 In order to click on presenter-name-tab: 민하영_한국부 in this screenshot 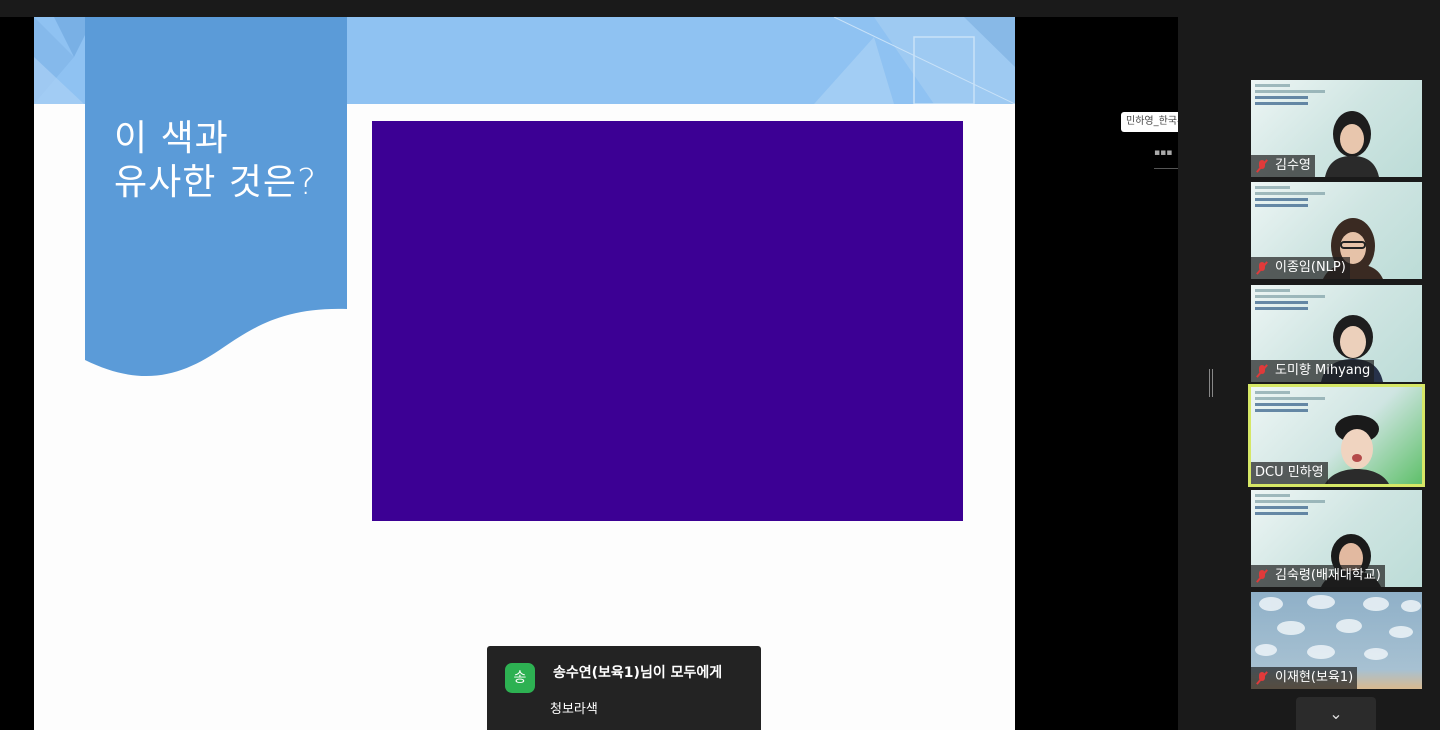, I will do `click(1149, 122)`.